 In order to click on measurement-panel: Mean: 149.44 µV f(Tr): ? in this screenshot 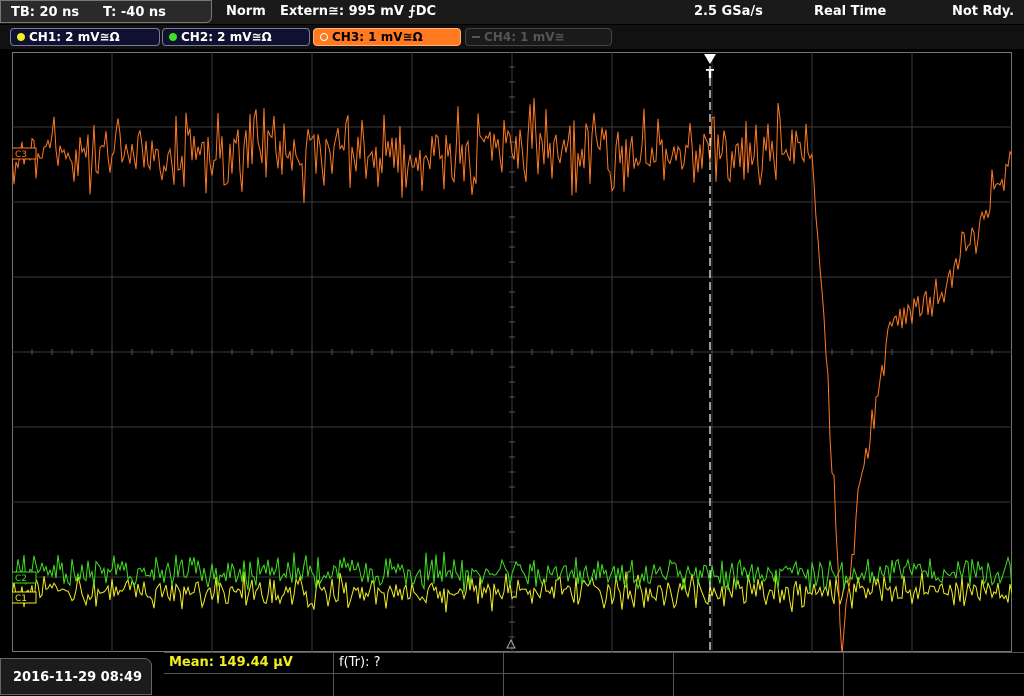, I will do `click(594, 674)`.